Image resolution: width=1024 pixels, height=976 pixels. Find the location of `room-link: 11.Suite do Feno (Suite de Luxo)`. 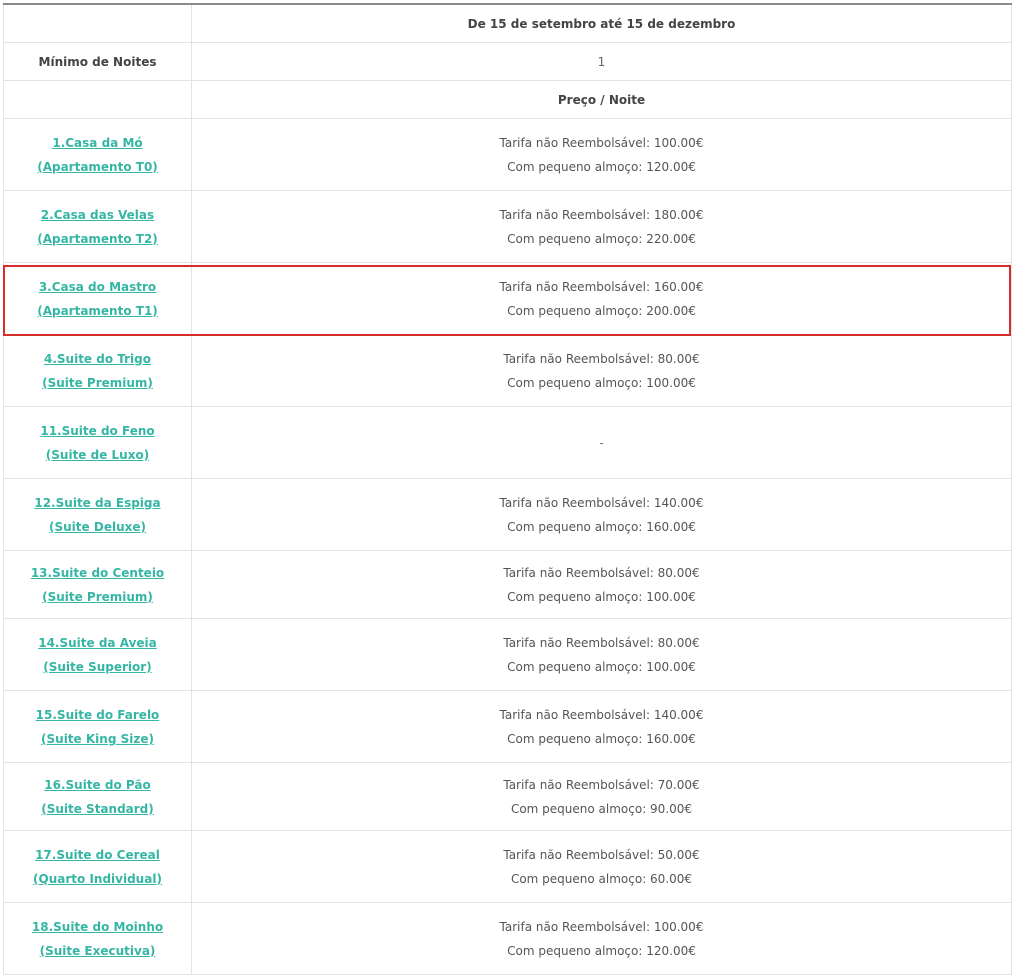

room-link: 11.Suite do Feno (Suite de Luxo) is located at coordinates (97, 443).